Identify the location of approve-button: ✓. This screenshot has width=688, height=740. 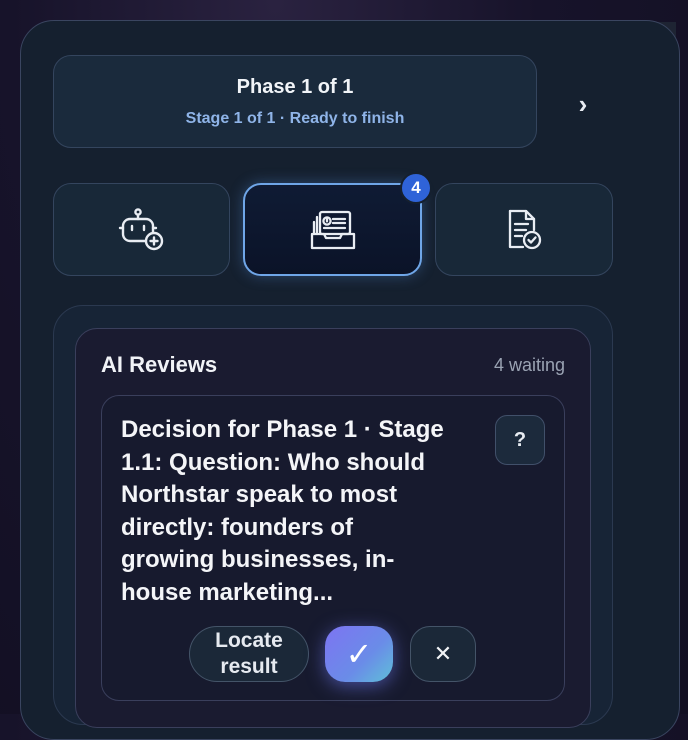
(359, 654).